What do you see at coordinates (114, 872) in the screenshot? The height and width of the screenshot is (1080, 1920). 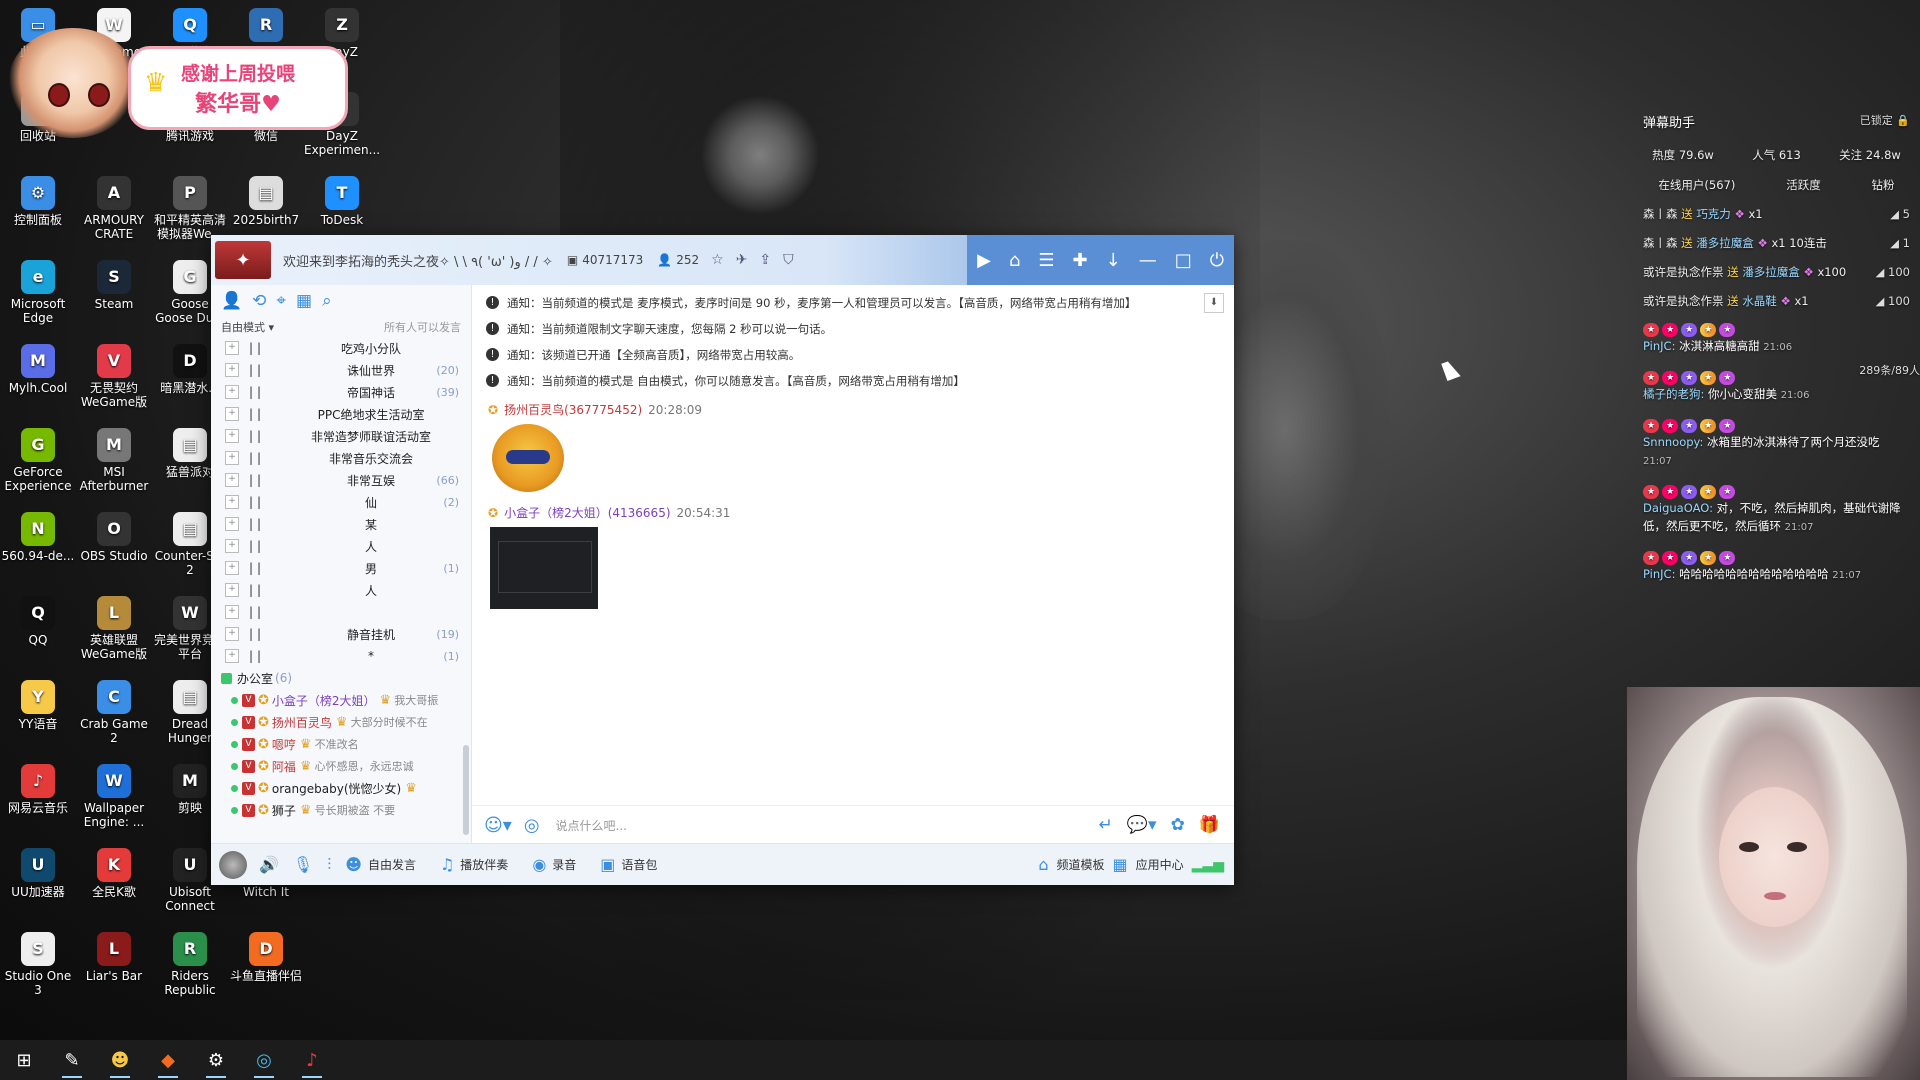 I see `desktop-icon: K 全民K歌` at bounding box center [114, 872].